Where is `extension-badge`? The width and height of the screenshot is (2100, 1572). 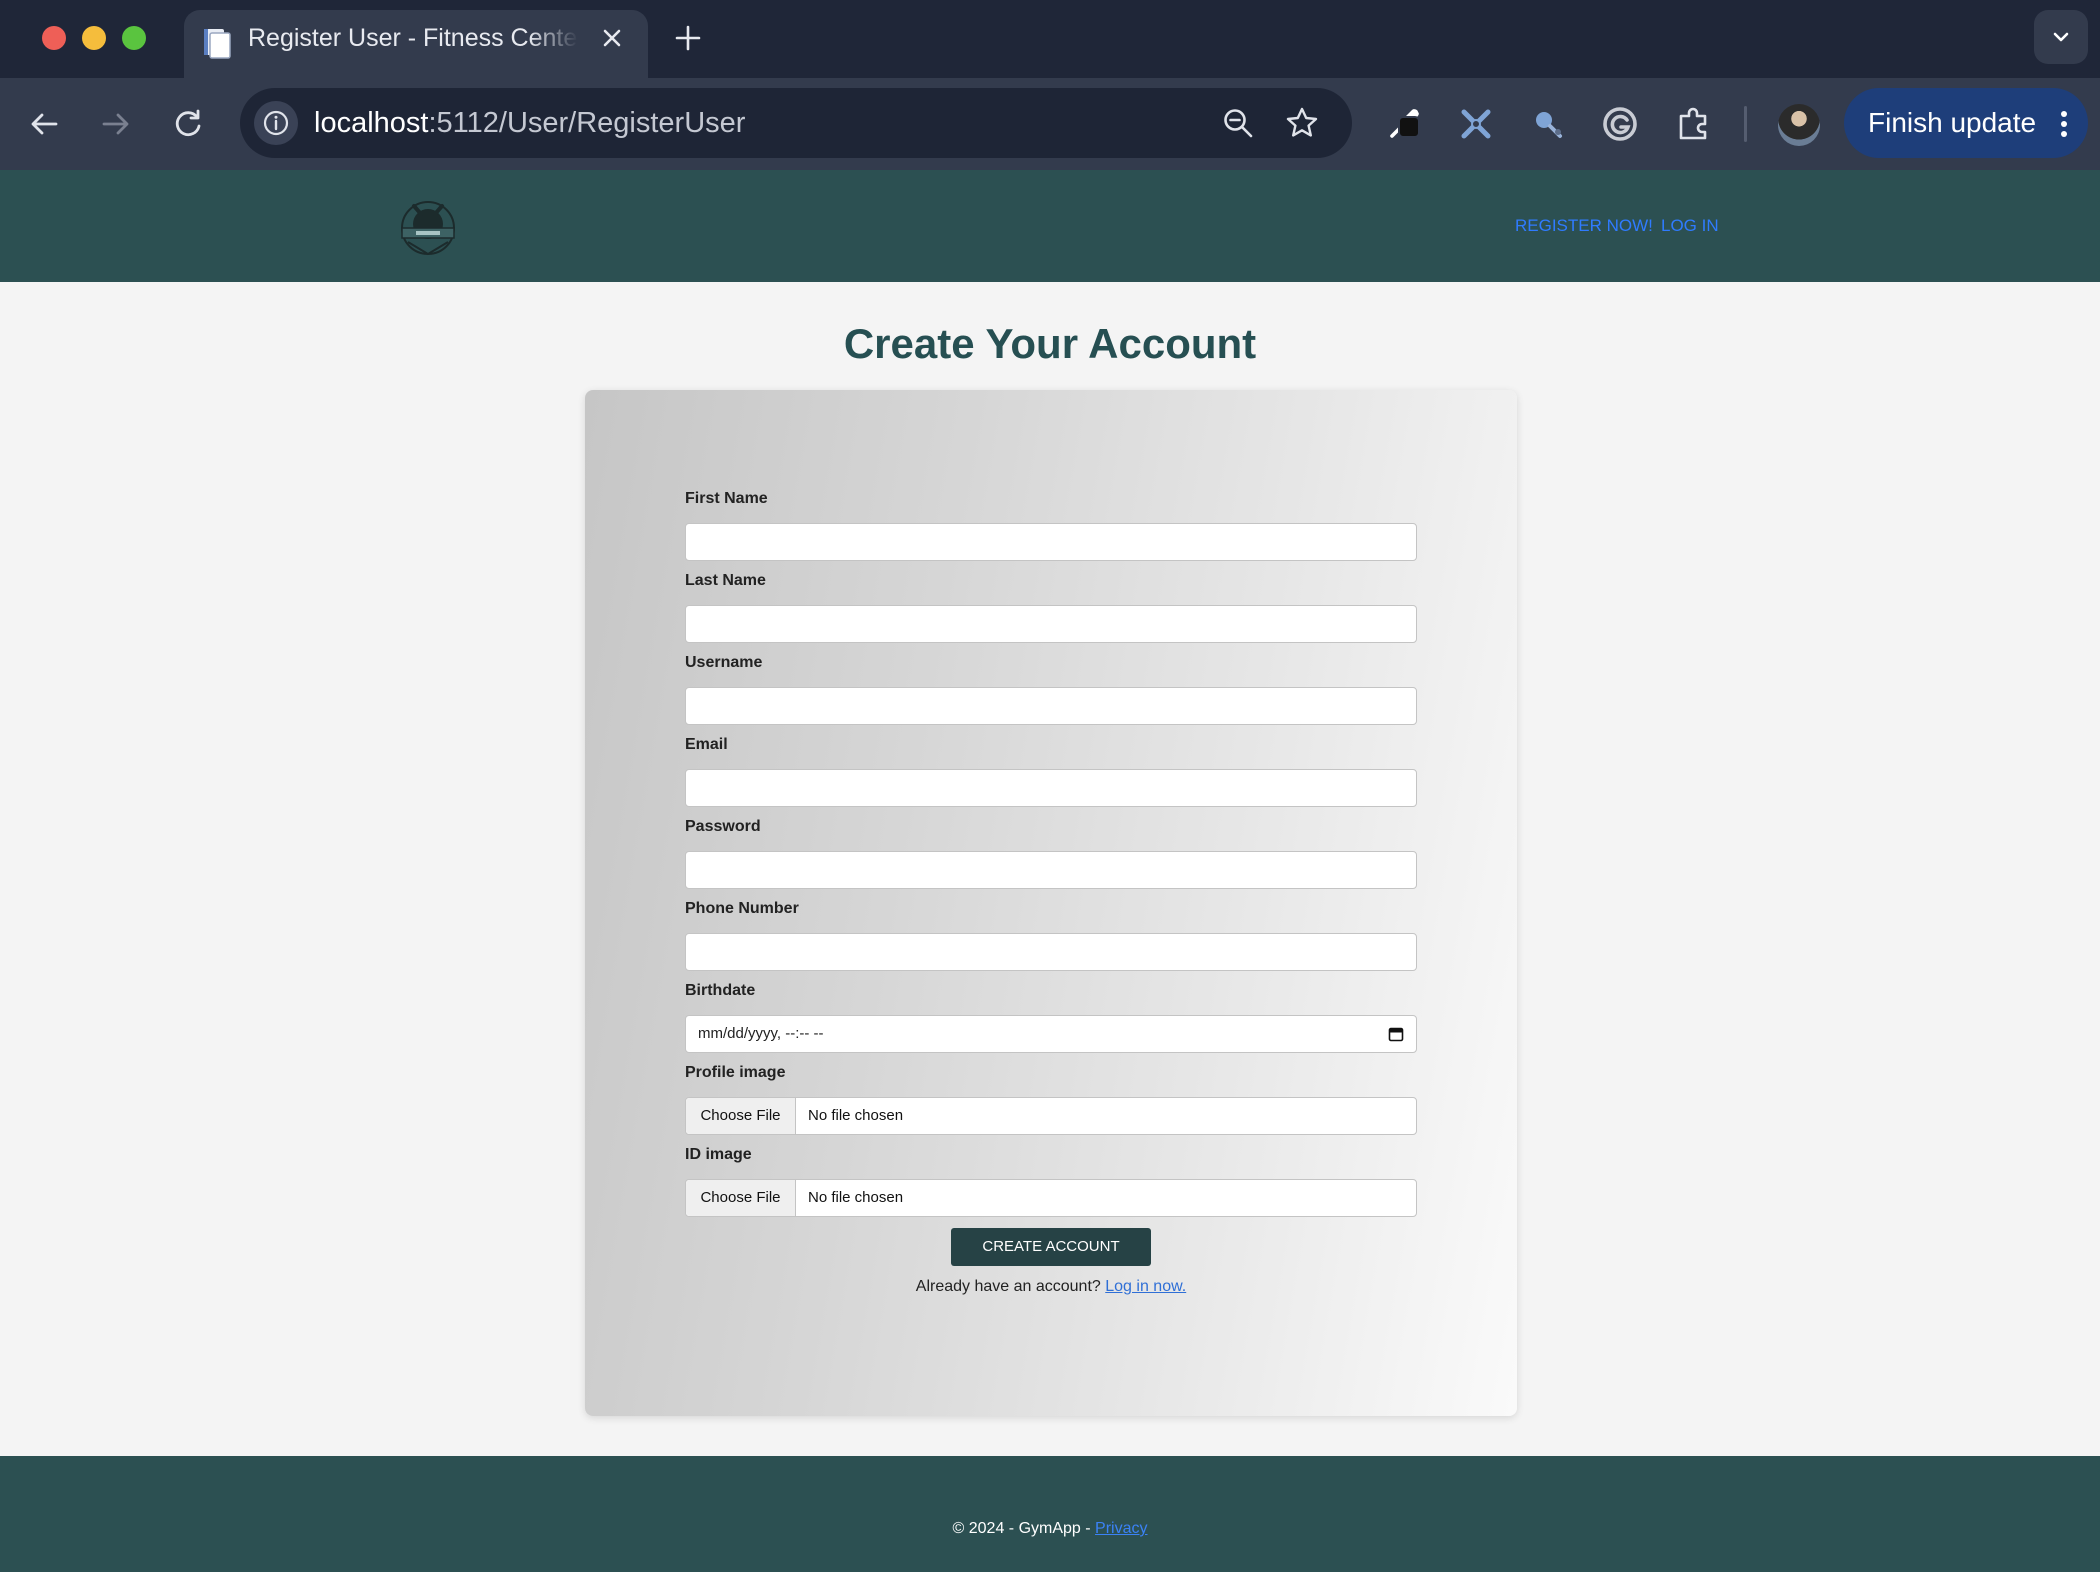
extension-badge is located at coordinates (1409, 127).